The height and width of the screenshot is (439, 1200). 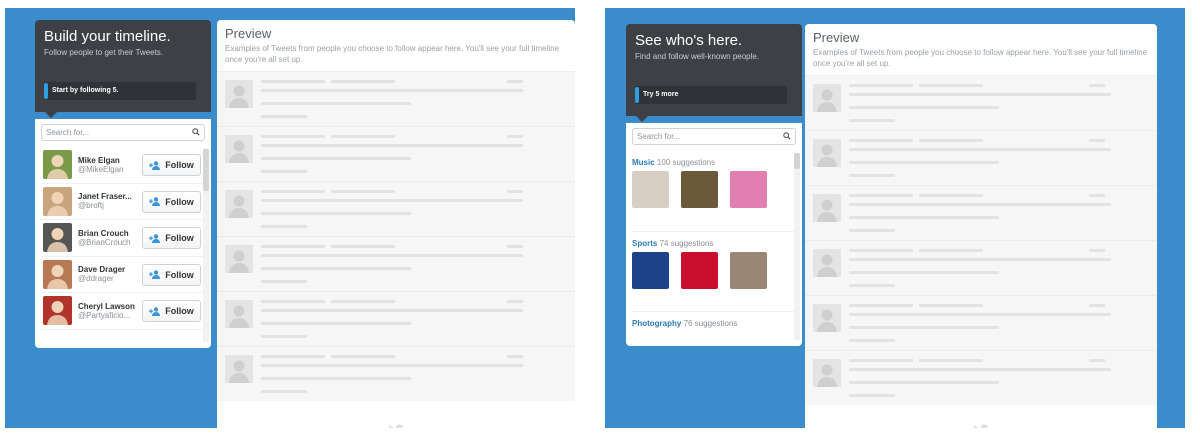 What do you see at coordinates (123, 311) in the screenshot?
I see `user-row: Cheryl Lawson @Partyaficio... Follow` at bounding box center [123, 311].